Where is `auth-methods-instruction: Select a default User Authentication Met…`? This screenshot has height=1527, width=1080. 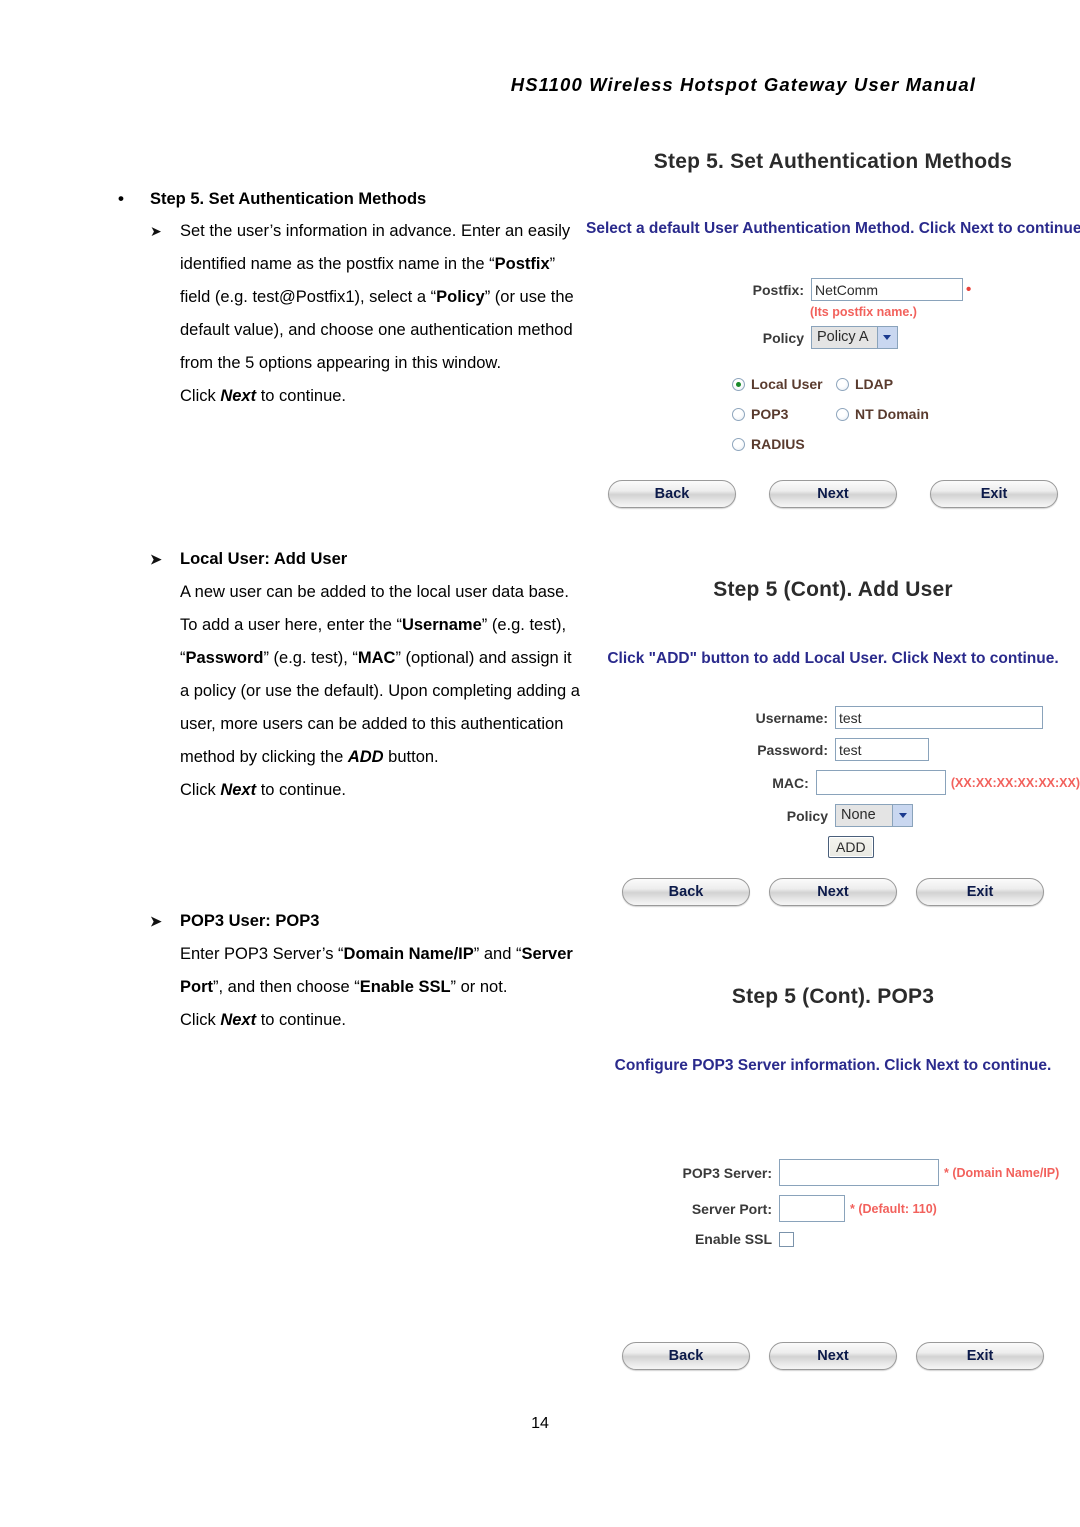 auth-methods-instruction: Select a default User Authentication Met… is located at coordinates (833, 228).